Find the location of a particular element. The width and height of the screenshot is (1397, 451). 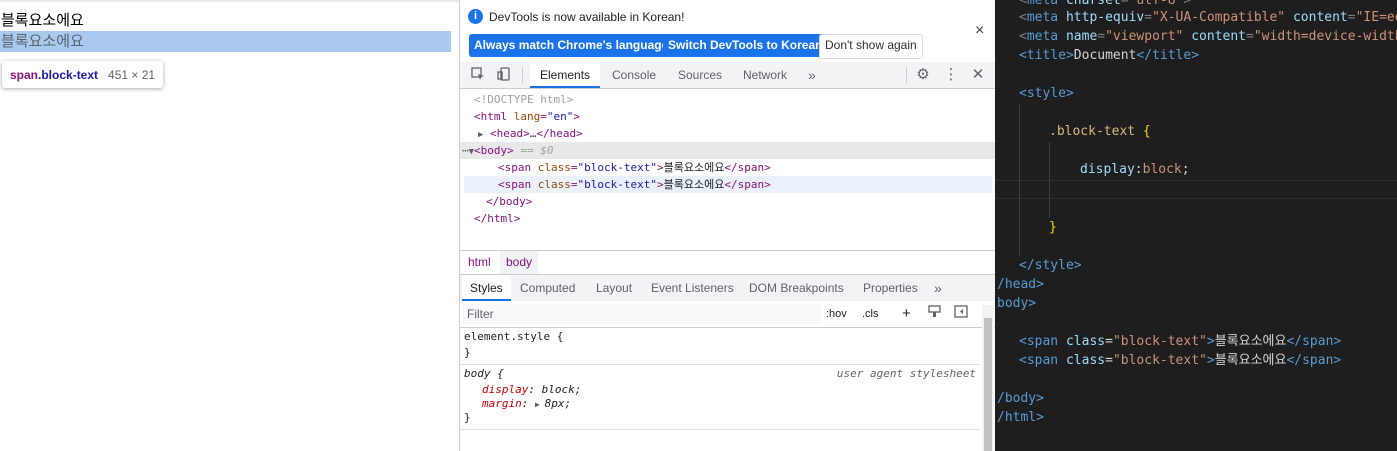

dom-node-body-close: </body> is located at coordinates (728, 201).